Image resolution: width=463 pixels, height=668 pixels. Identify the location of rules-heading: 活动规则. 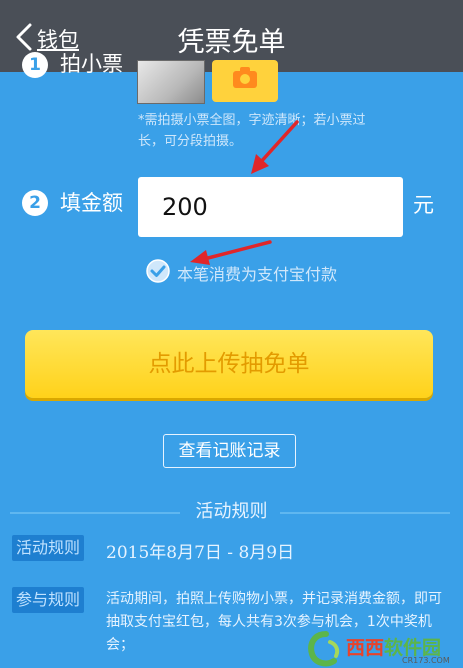
(231, 511).